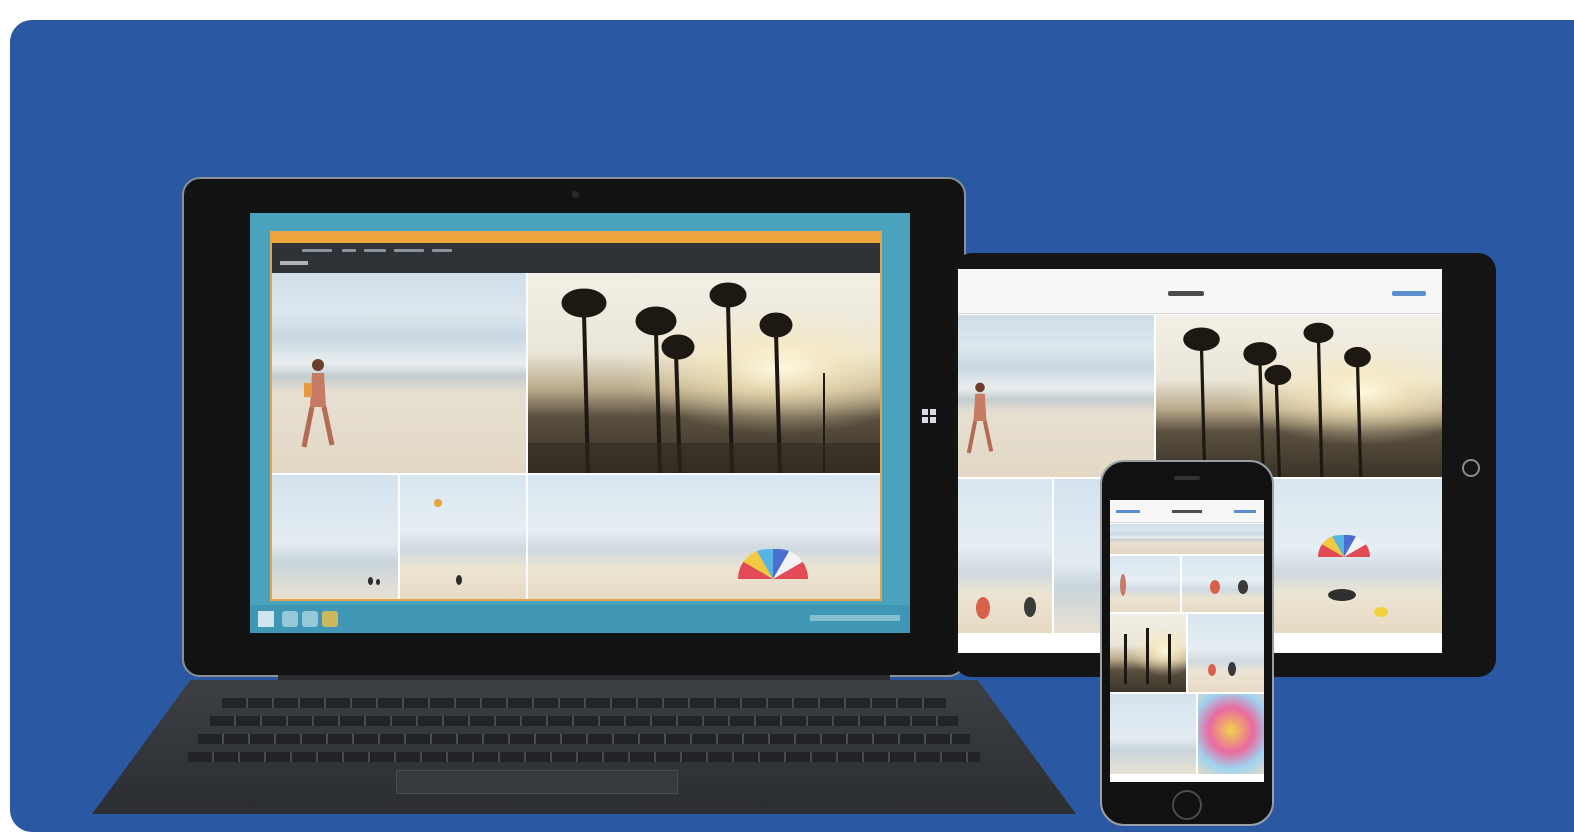 Image resolution: width=1574 pixels, height=832 pixels. I want to click on tablet-nav-title, so click(1186, 293).